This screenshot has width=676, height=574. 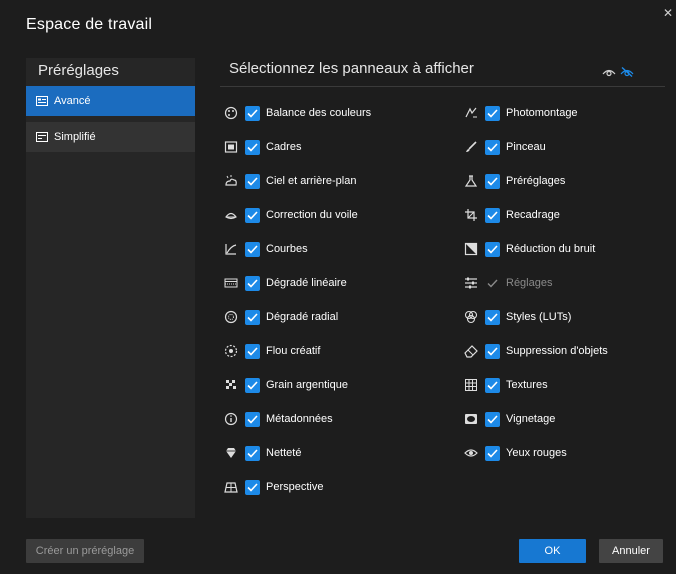 What do you see at coordinates (312, 215) in the screenshot?
I see `panel-label: Correction du voile` at bounding box center [312, 215].